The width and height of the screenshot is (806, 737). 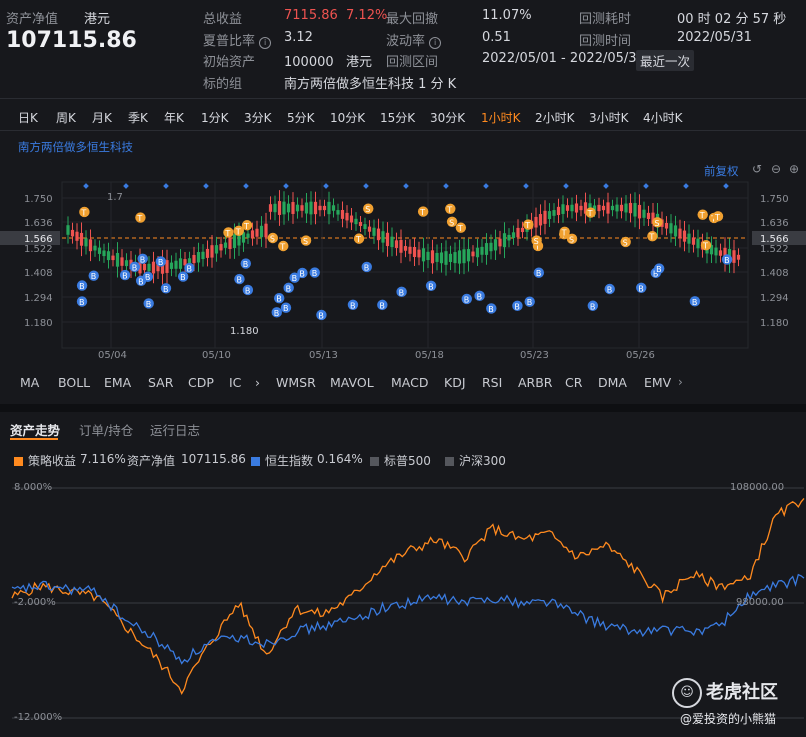 What do you see at coordinates (35, 429) in the screenshot?
I see `tab-asset-trend: 资产走势` at bounding box center [35, 429].